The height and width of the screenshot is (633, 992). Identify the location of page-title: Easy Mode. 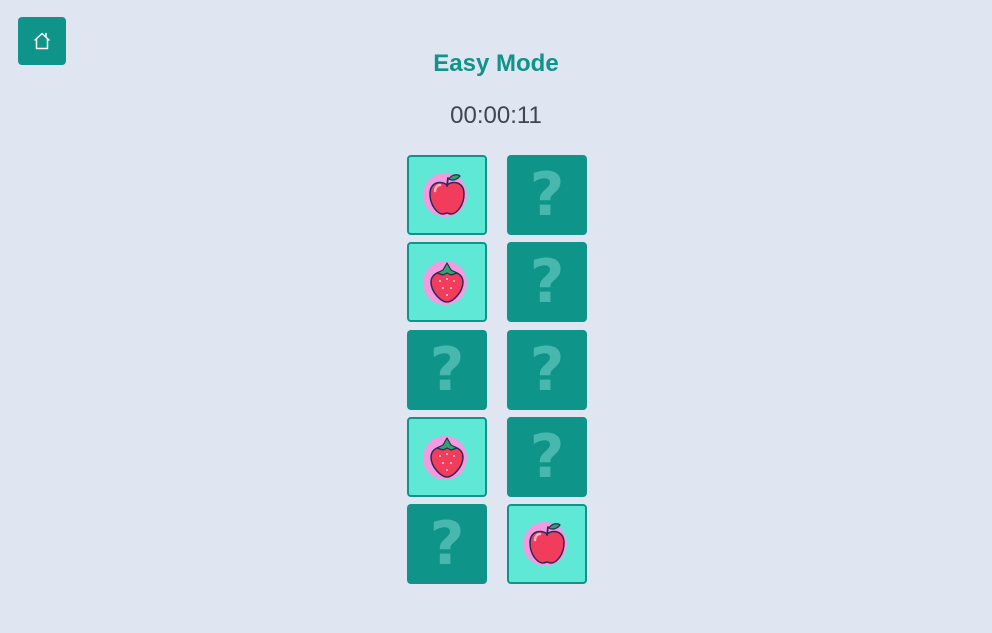
(496, 63).